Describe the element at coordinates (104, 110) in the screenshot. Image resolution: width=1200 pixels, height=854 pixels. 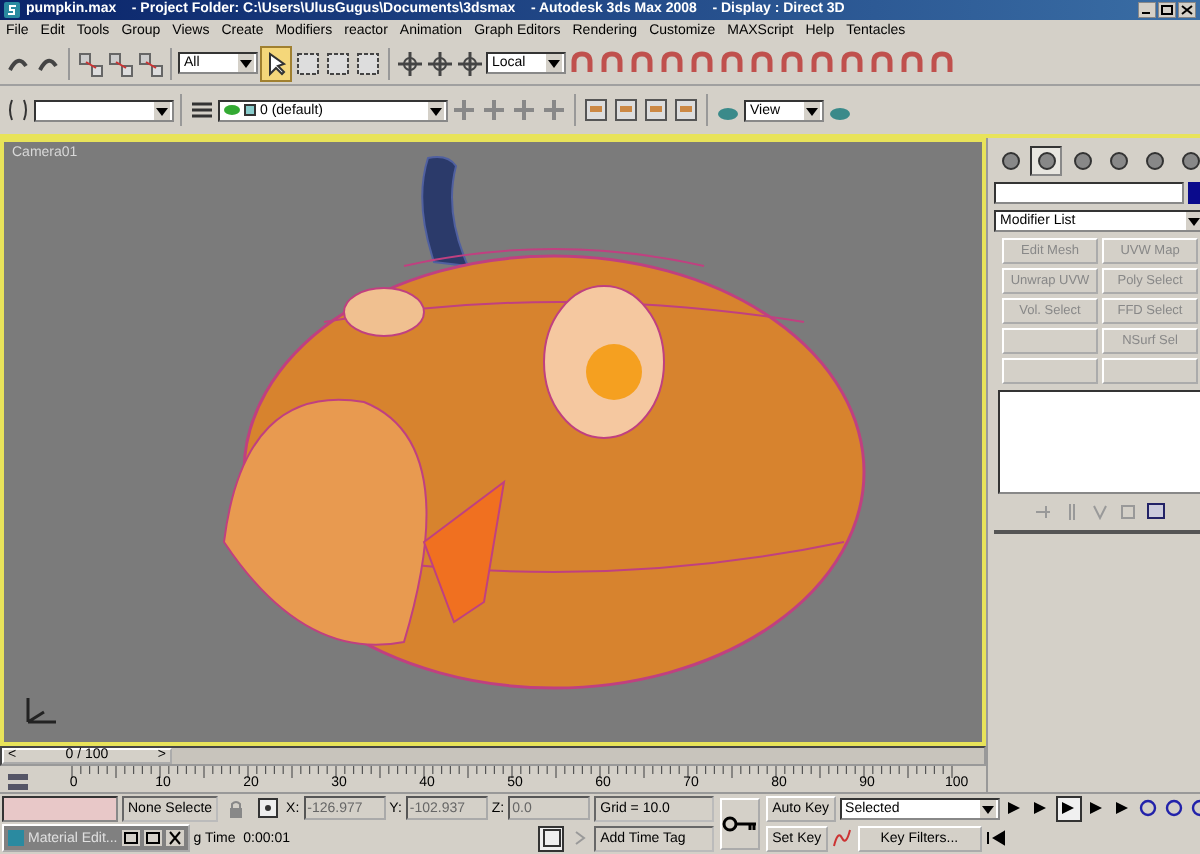
I see `named-selection-dropdown` at that location.